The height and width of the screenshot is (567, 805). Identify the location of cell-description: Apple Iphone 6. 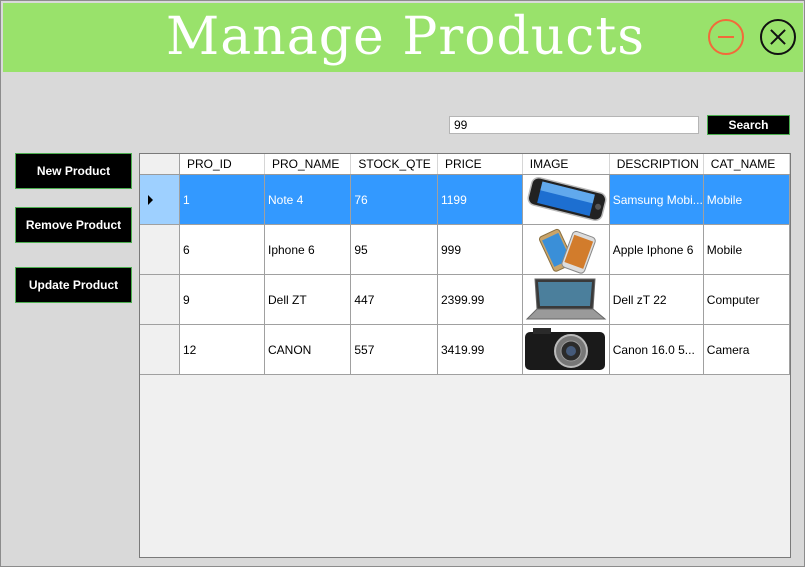
(656, 249).